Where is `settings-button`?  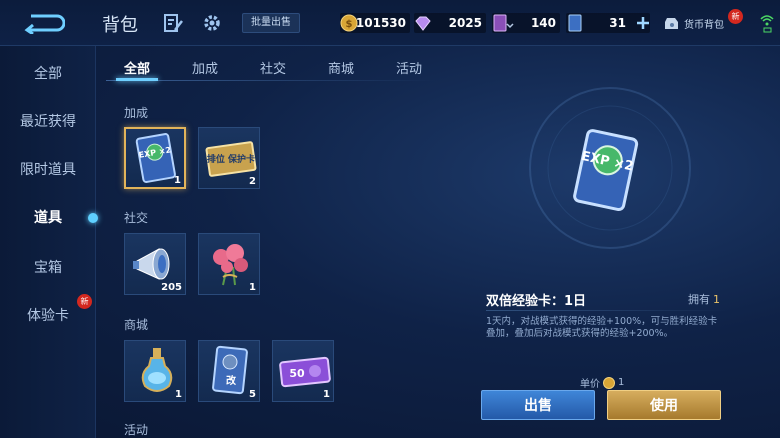 settings-button is located at coordinates (212, 23).